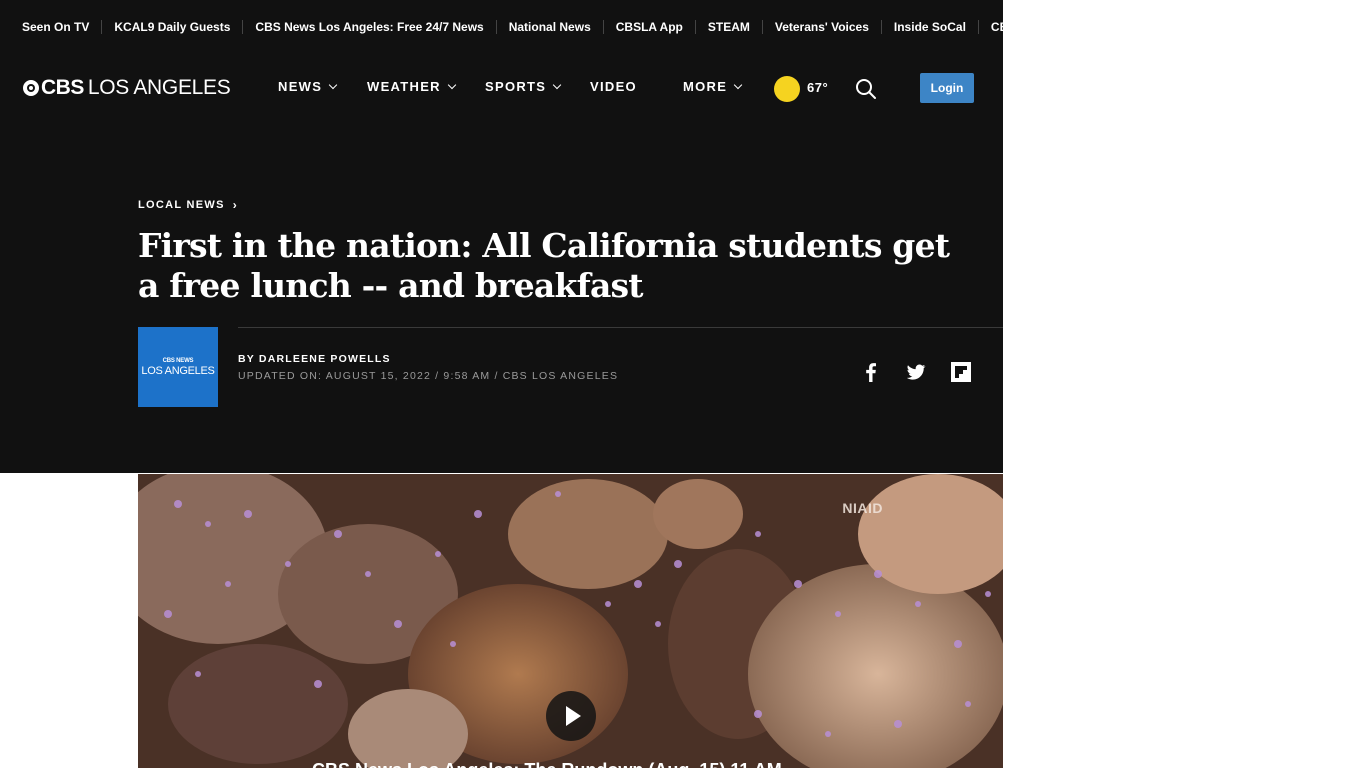 This screenshot has width=1366, height=768. What do you see at coordinates (866, 89) in the screenshot?
I see `search-icon` at bounding box center [866, 89].